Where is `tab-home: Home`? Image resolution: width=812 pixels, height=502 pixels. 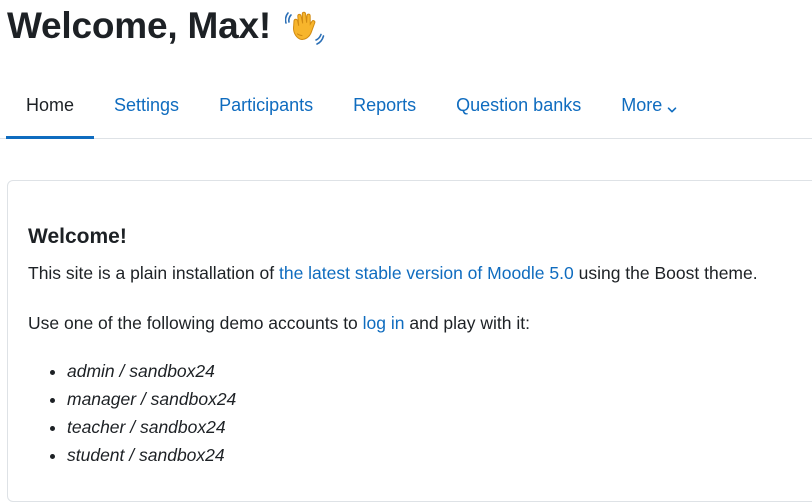 tab-home: Home is located at coordinates (47, 105).